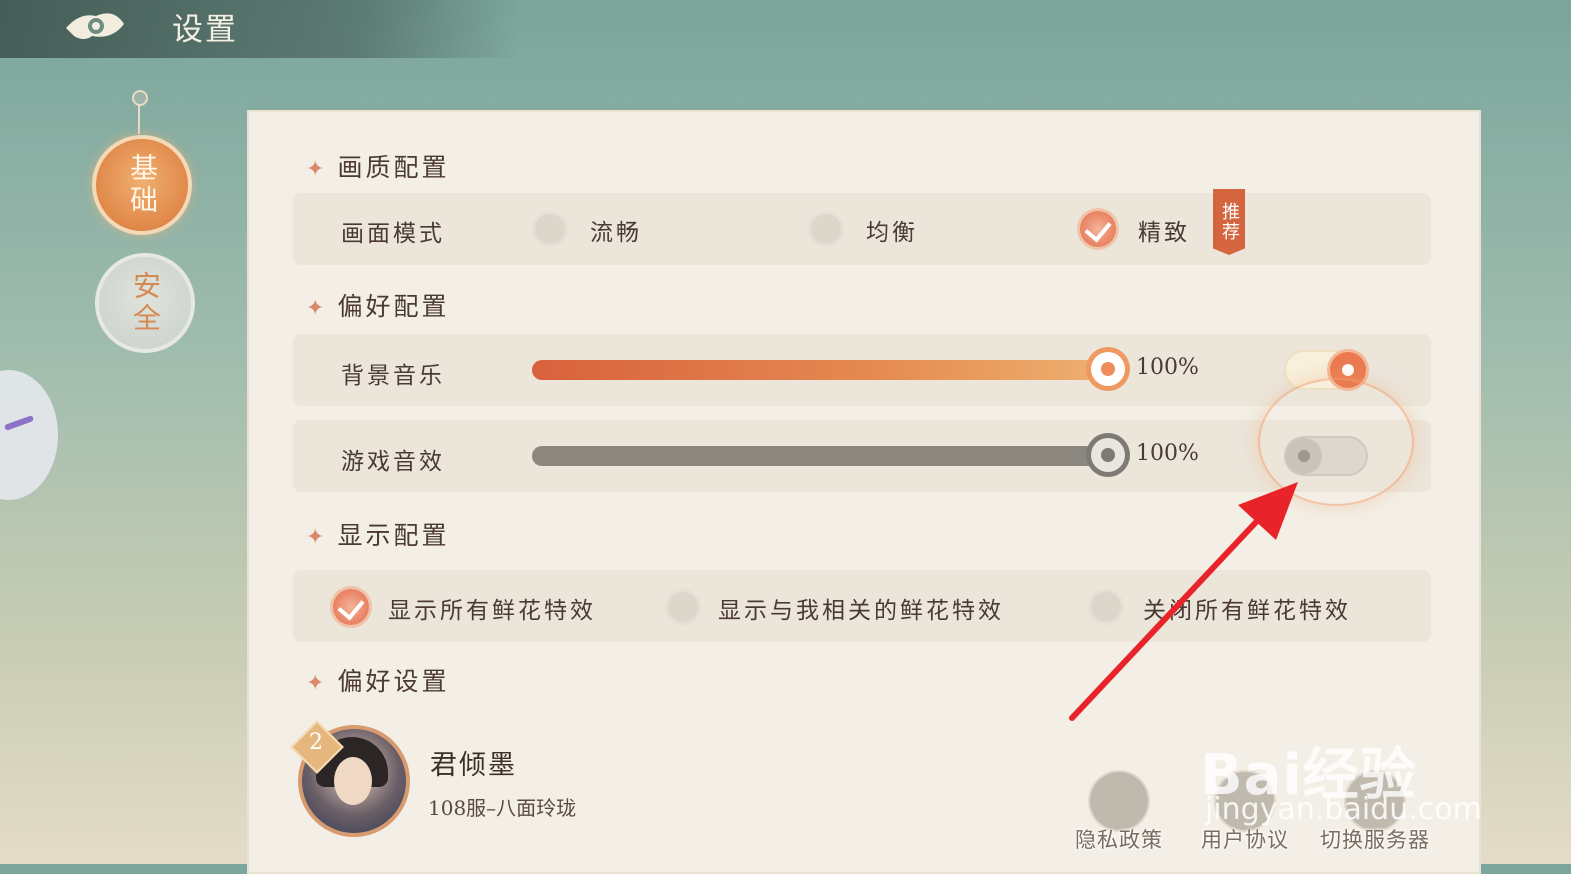 This screenshot has width=1571, height=874. What do you see at coordinates (1229, 222) in the screenshot?
I see `recommend-badge: 推荐` at bounding box center [1229, 222].